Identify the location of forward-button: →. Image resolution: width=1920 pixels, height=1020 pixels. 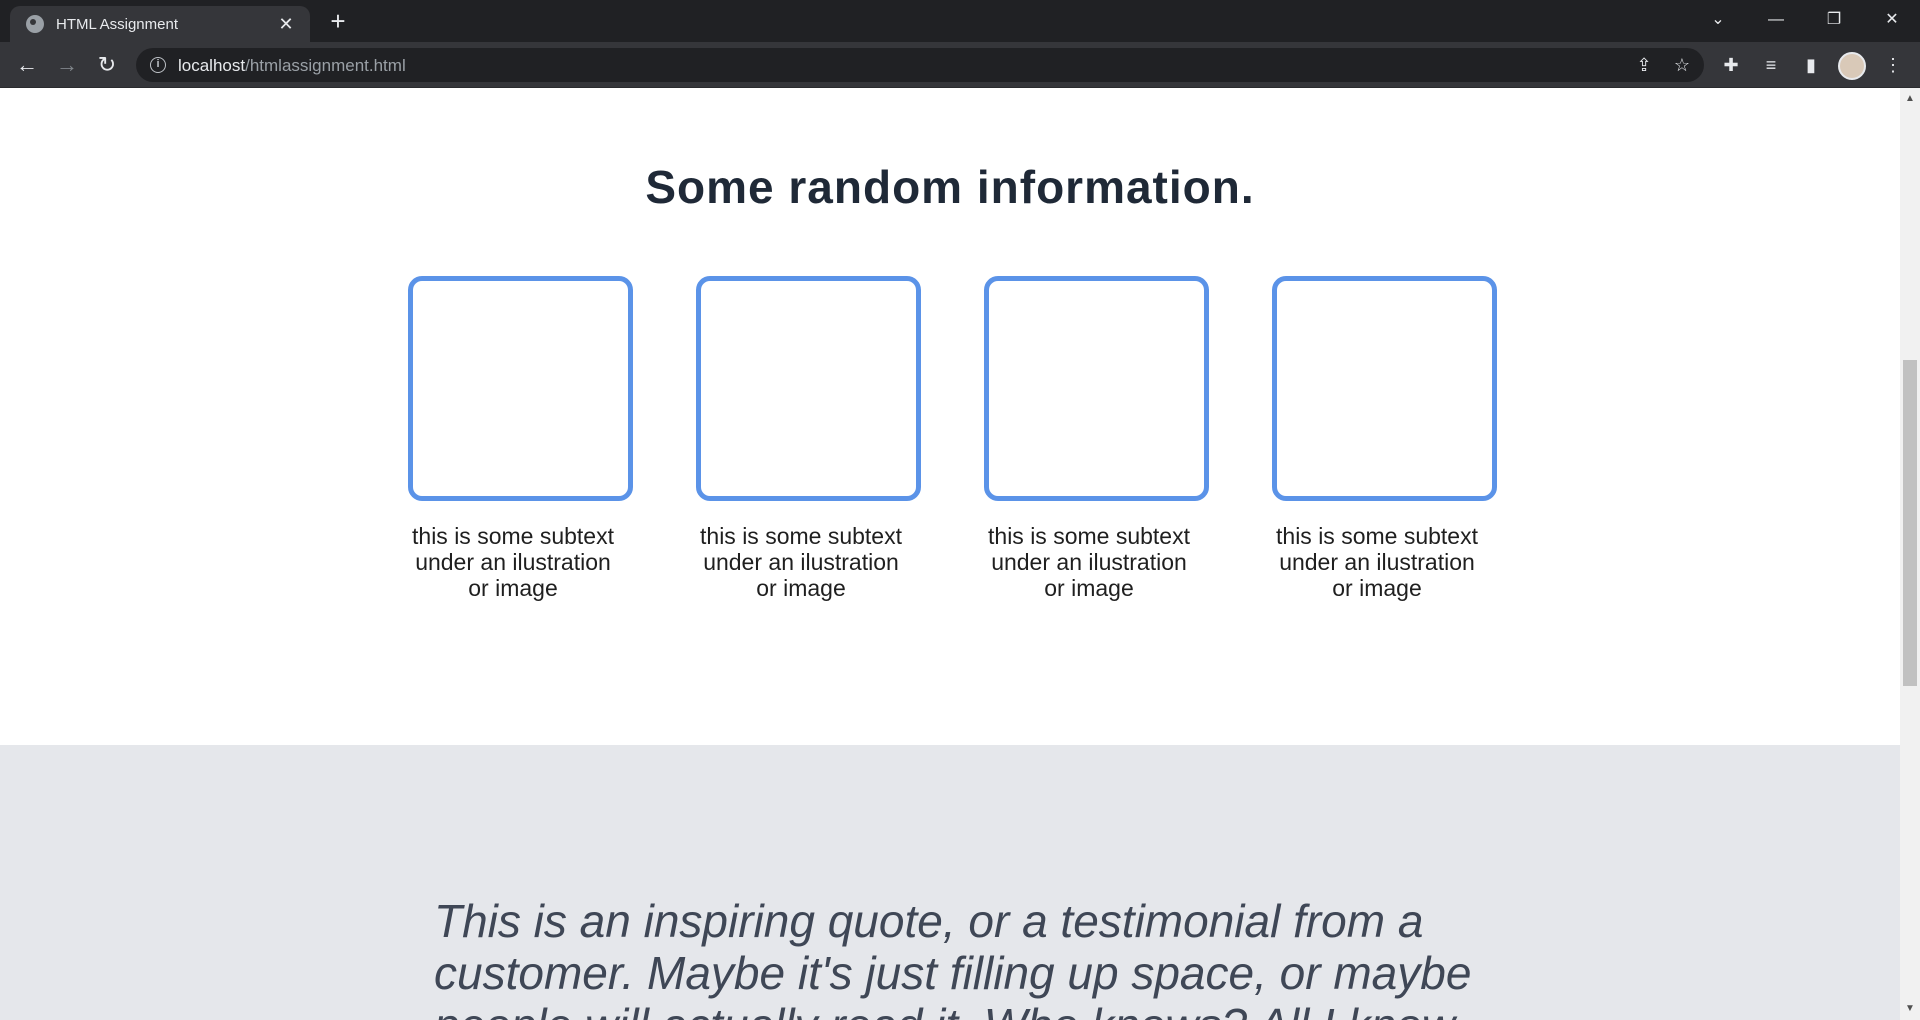
(67, 65).